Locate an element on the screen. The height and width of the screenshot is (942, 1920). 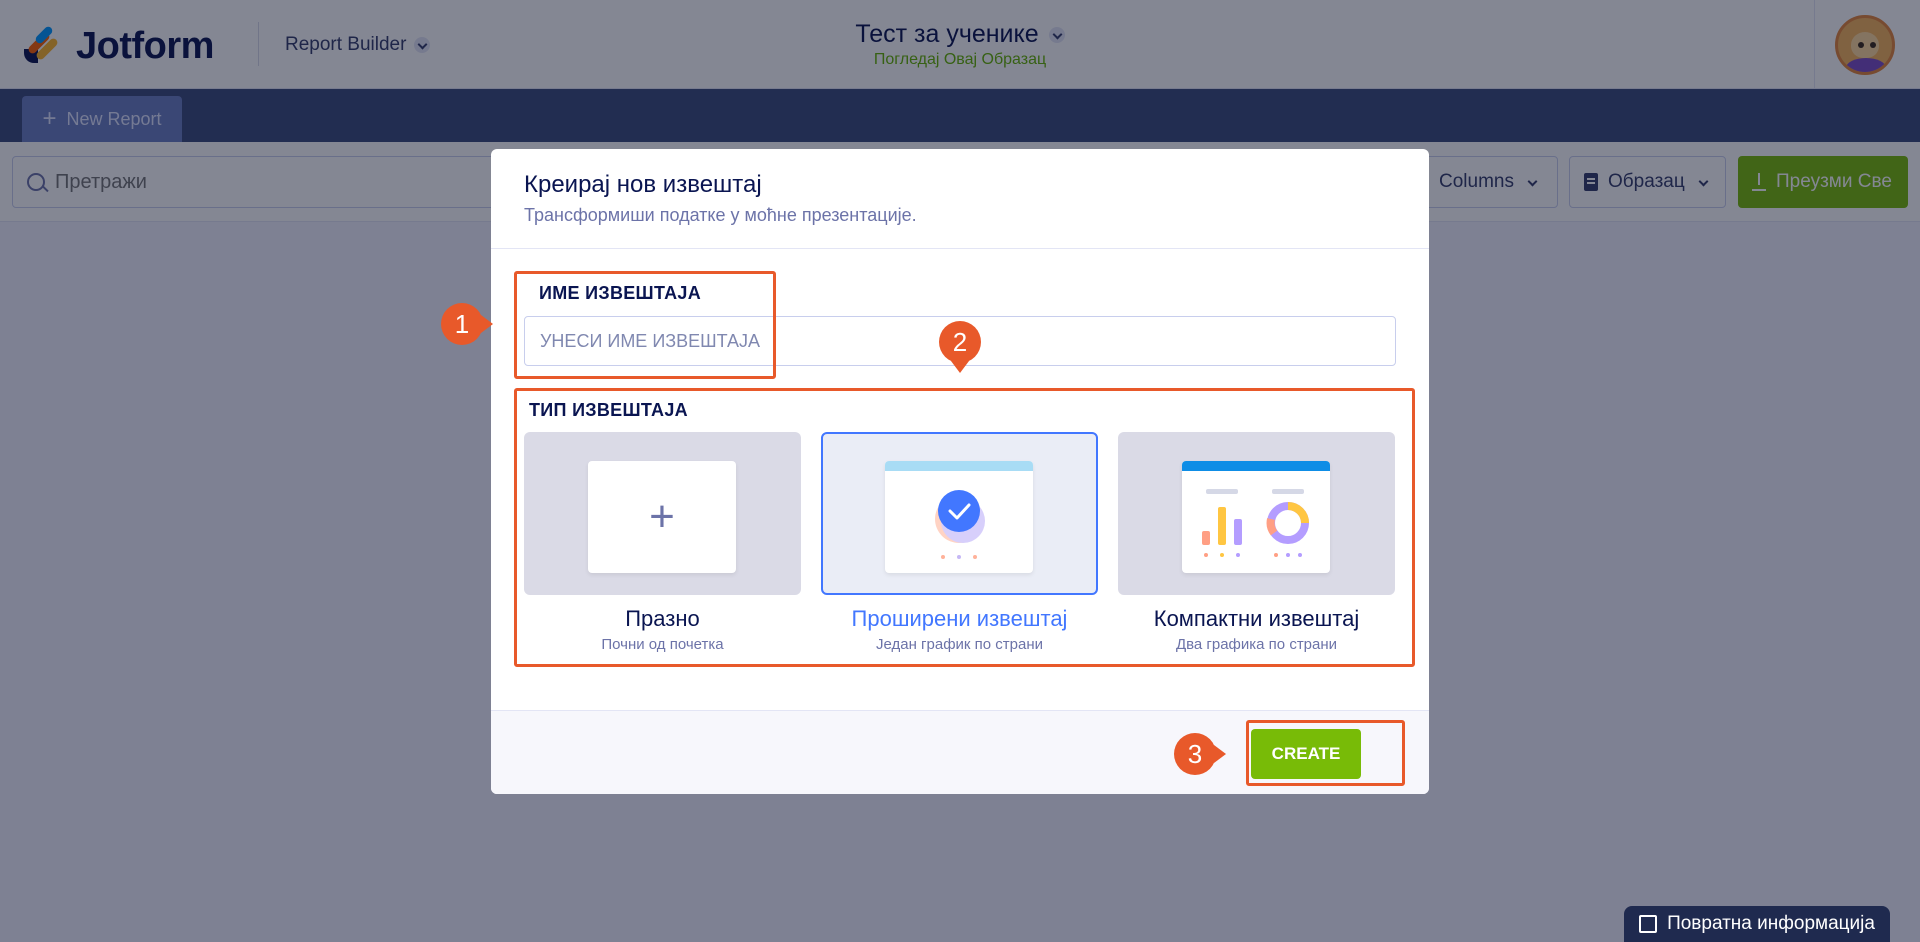
annotation-badge-2: 2 is located at coordinates (960, 347).